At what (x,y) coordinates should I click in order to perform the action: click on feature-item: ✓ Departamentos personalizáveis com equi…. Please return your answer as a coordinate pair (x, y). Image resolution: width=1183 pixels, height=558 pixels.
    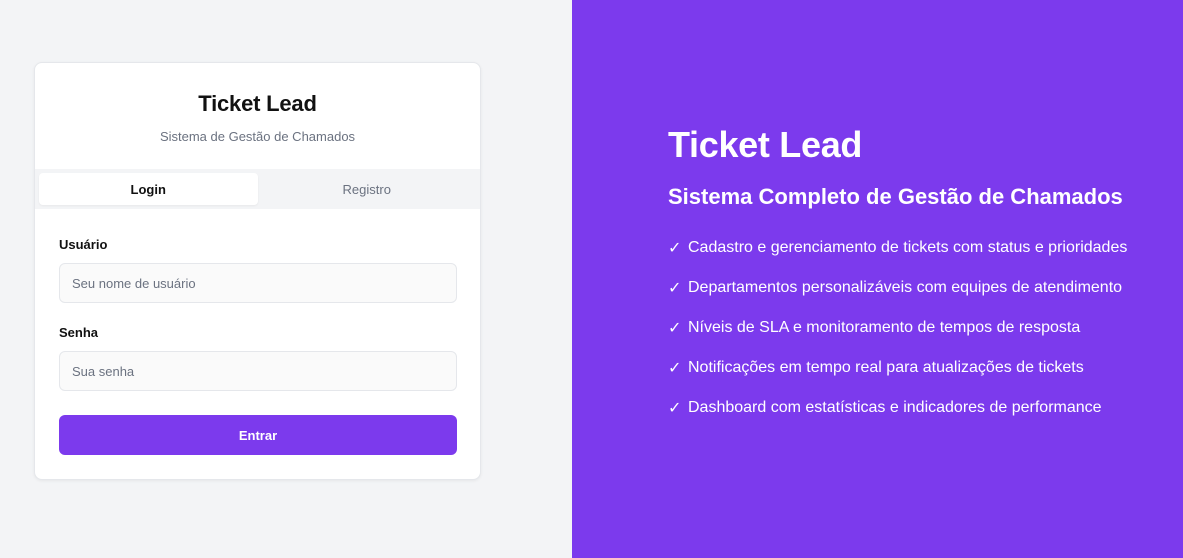
    Looking at the image, I should click on (925, 288).